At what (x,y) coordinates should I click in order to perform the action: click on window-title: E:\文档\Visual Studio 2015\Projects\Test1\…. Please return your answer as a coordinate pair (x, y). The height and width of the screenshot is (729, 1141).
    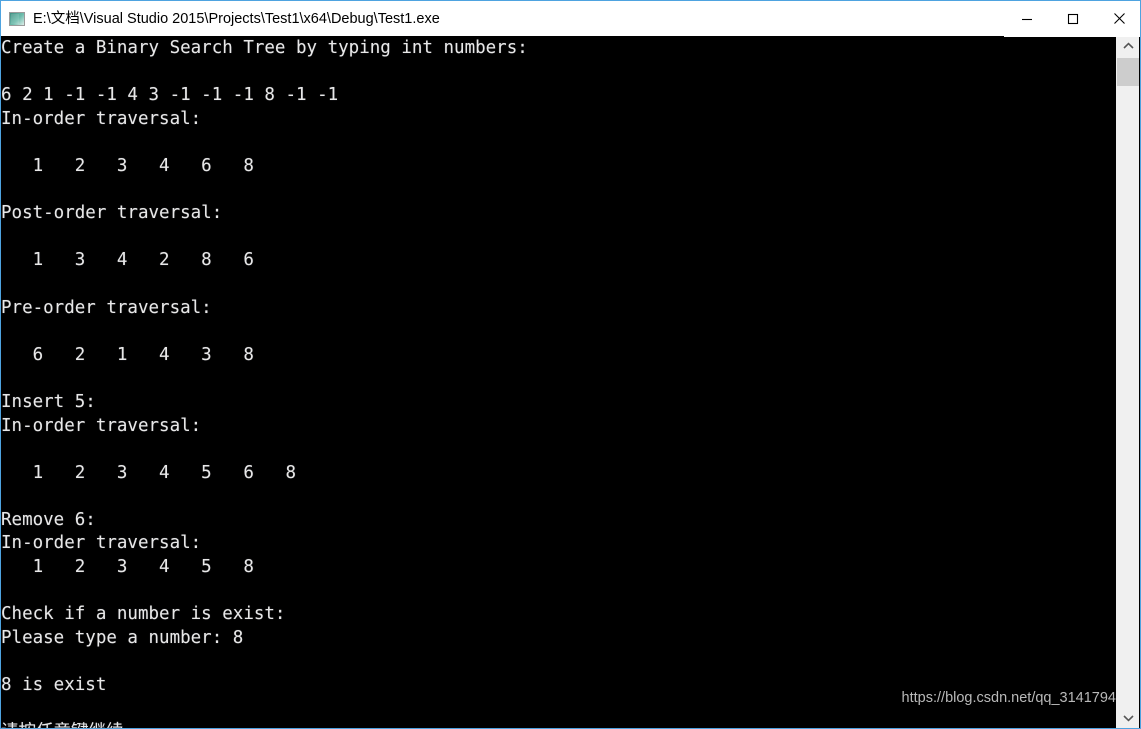
    Looking at the image, I should click on (236, 18).